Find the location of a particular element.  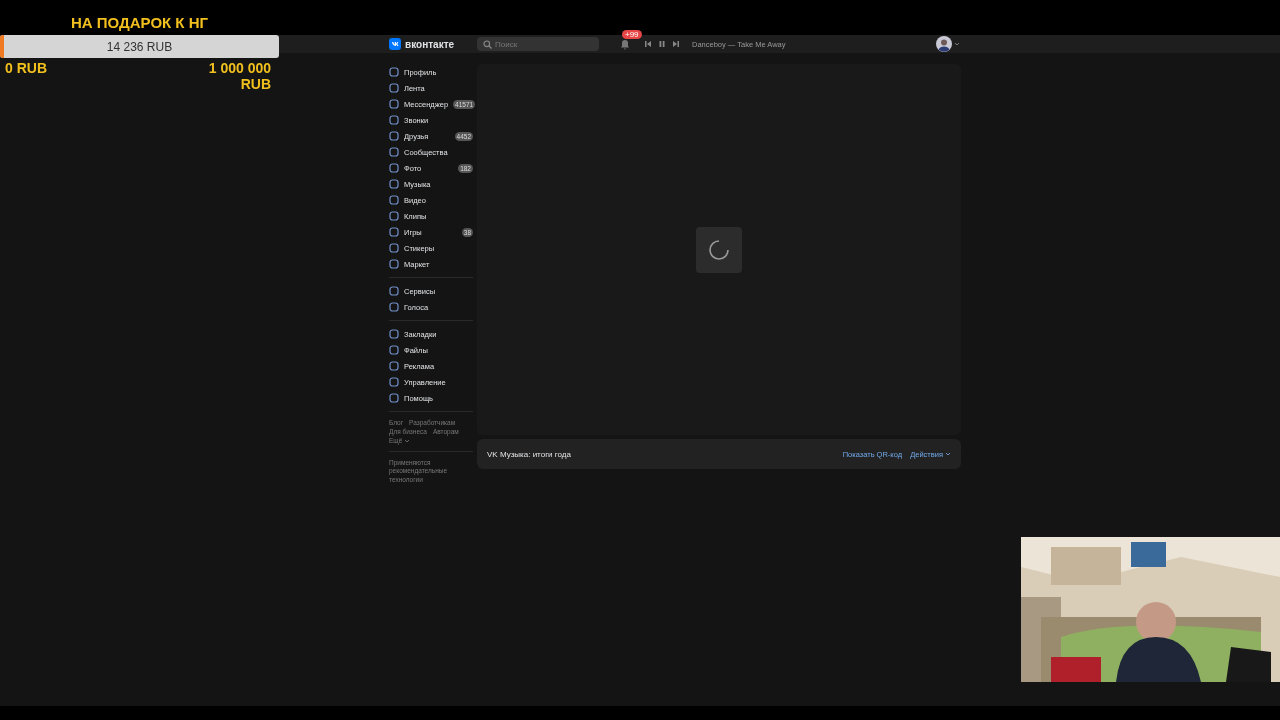

notification-badge: +99 is located at coordinates (632, 34).